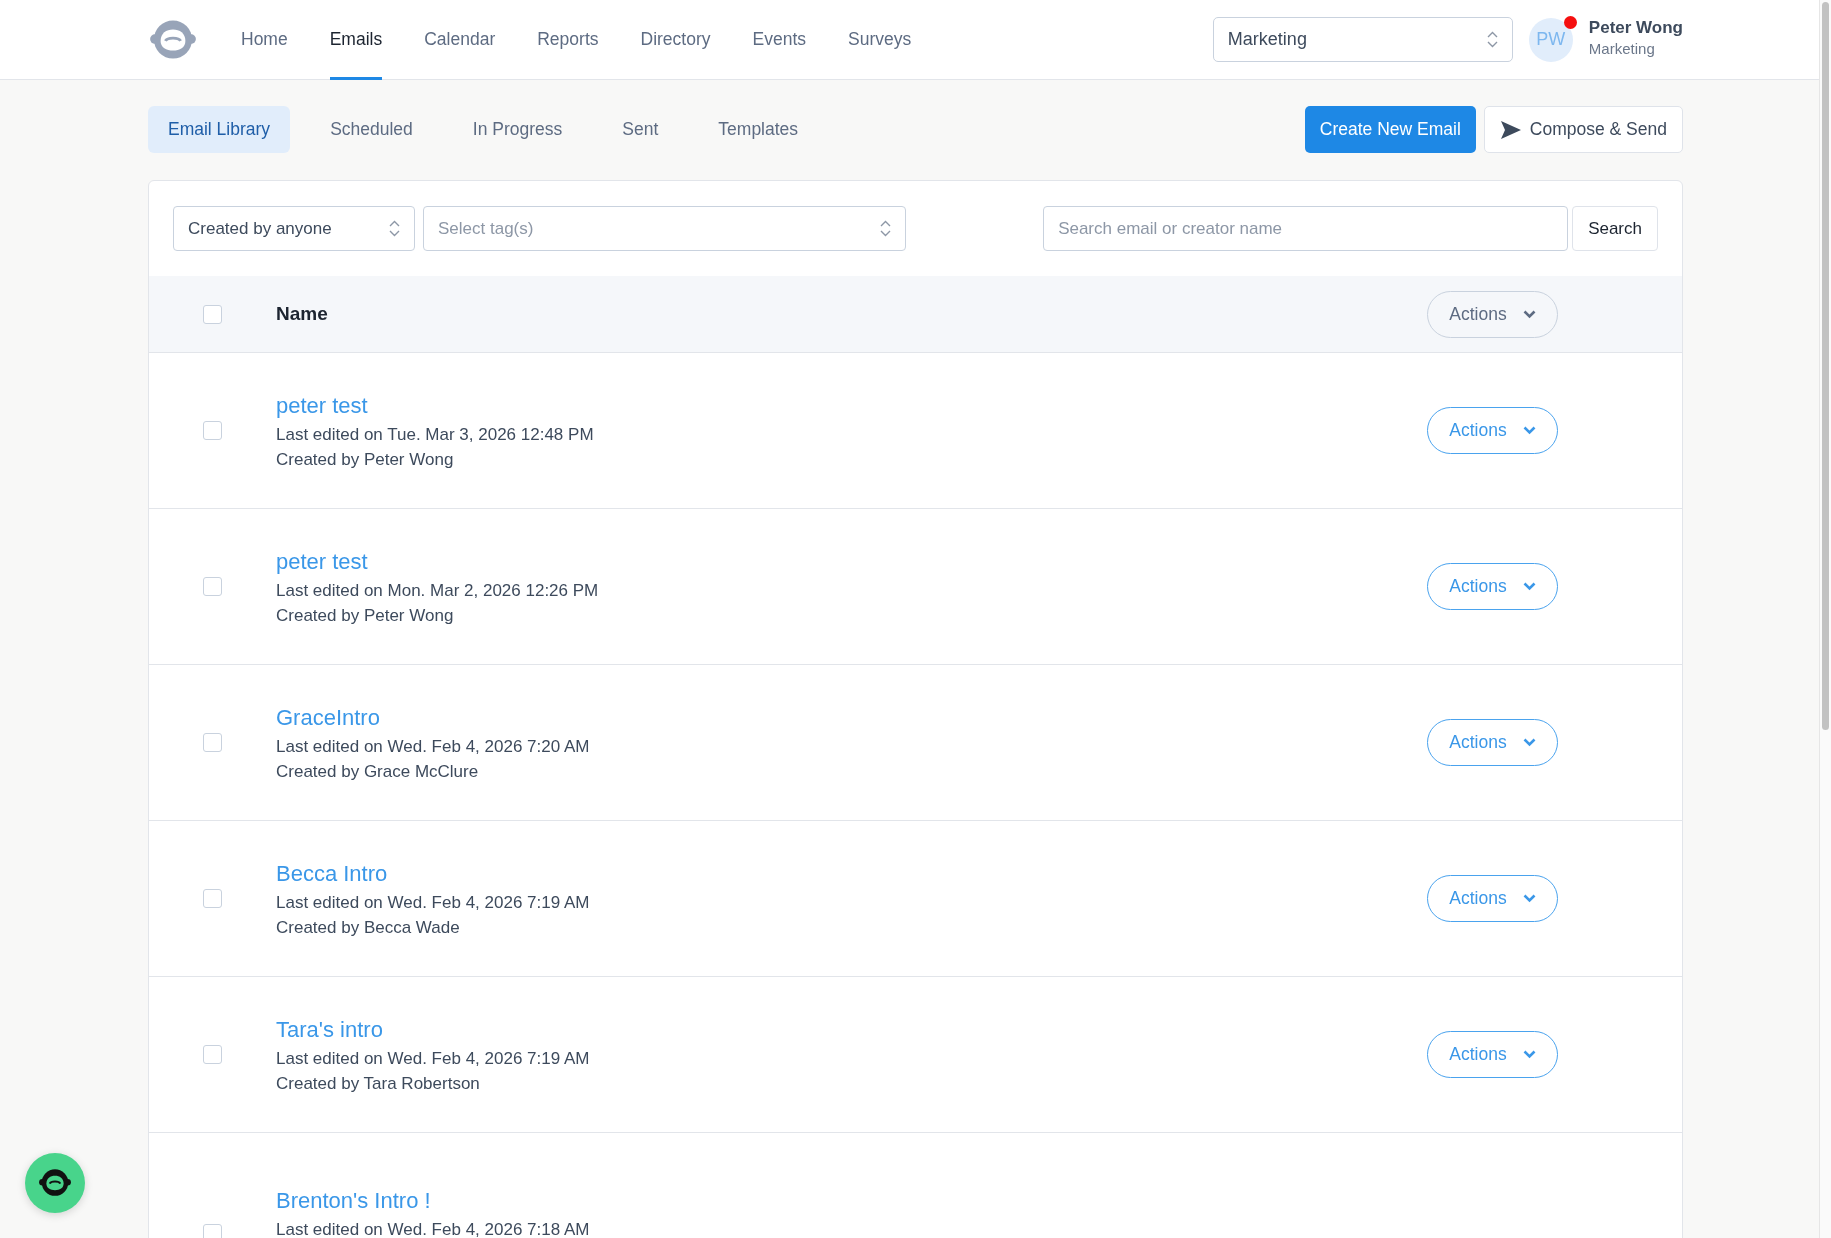  I want to click on tab: Email Library, so click(219, 129).